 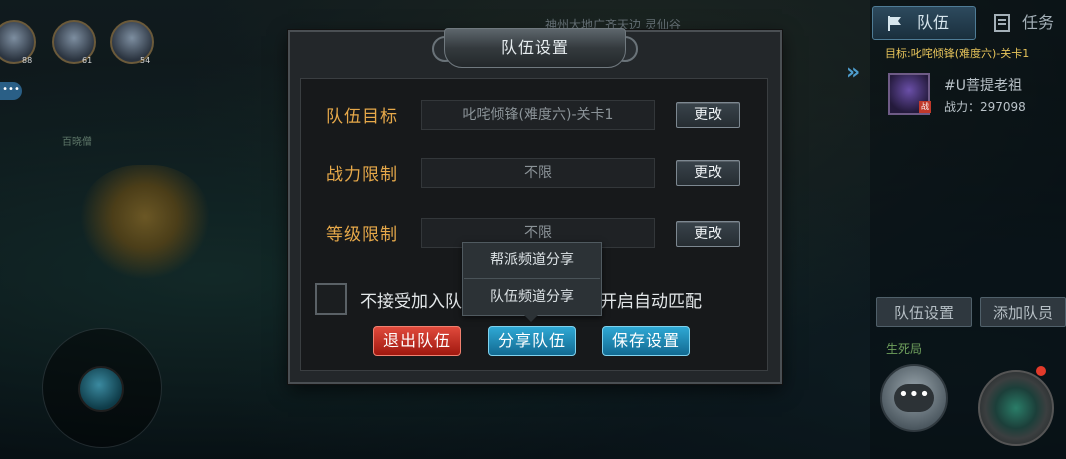 What do you see at coordinates (933, 22) in the screenshot?
I see `tab-team-label: 队伍` at bounding box center [933, 22].